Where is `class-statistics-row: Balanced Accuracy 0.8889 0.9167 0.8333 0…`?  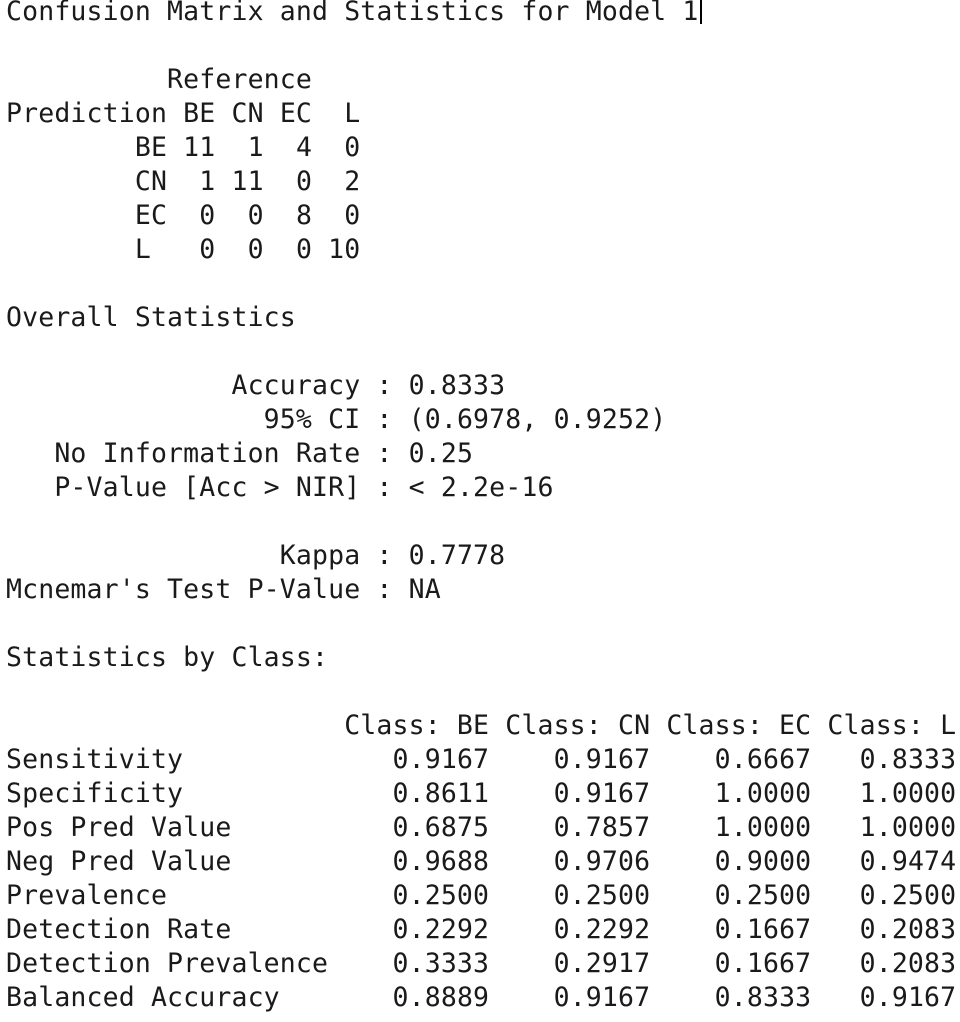 class-statistics-row: Balanced Accuracy 0.8889 0.9167 0.8333 0… is located at coordinates (481, 998).